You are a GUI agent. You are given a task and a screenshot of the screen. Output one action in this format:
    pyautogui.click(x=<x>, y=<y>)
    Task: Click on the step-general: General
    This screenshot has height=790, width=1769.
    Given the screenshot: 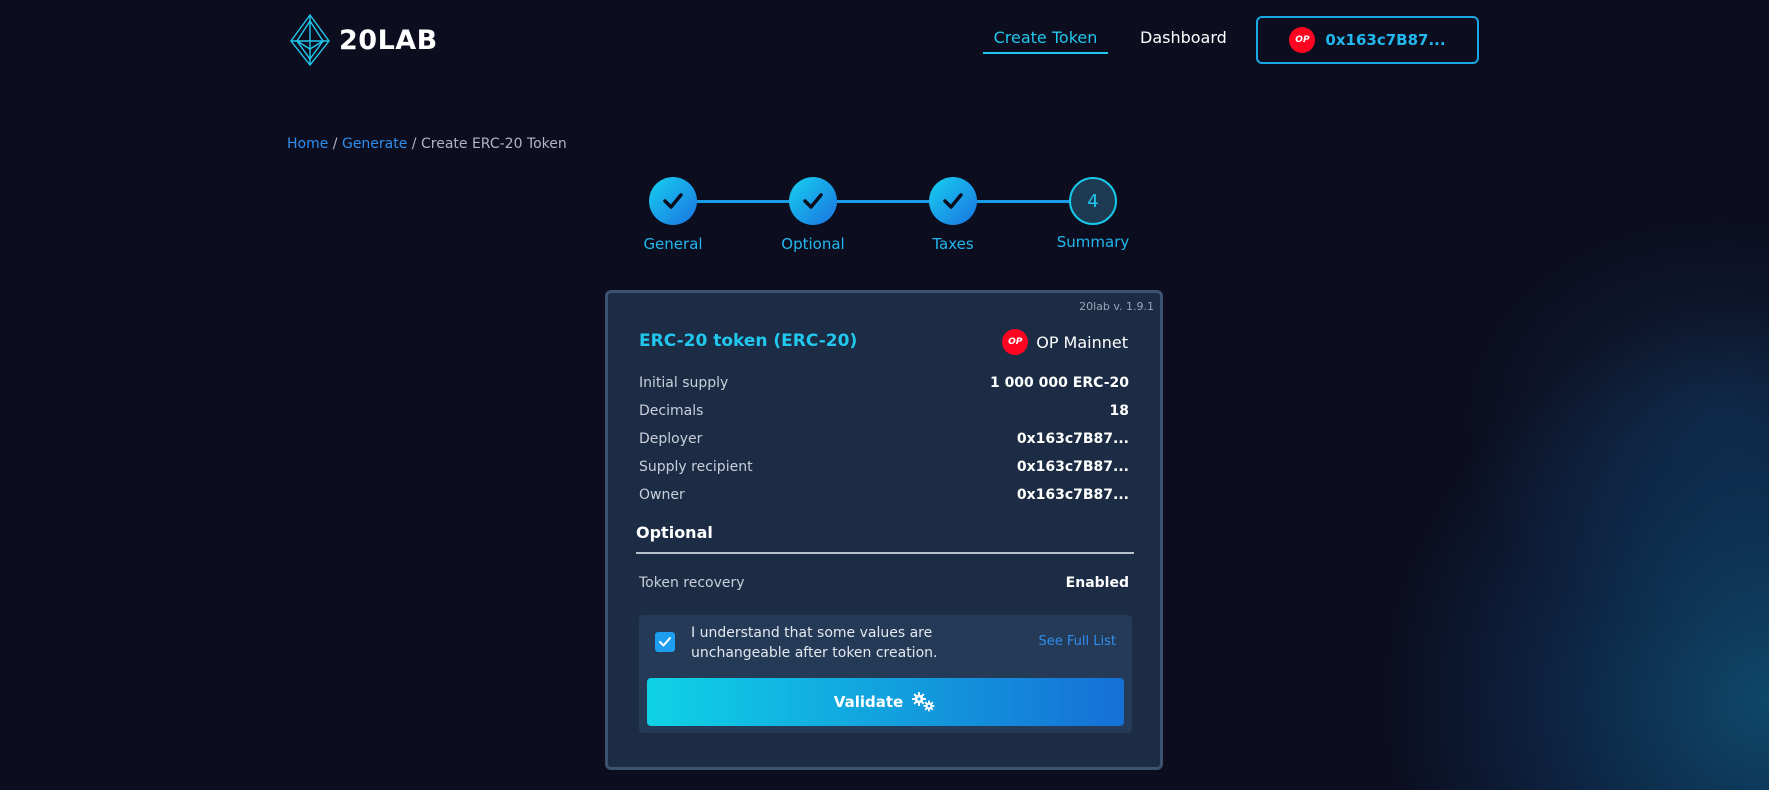 What is the action you would take?
    pyautogui.click(x=673, y=215)
    